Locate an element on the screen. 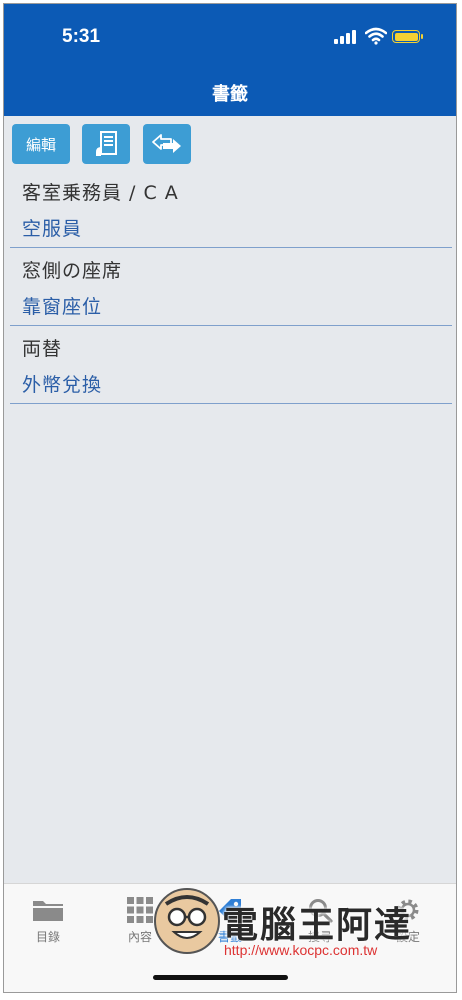 Image resolution: width=462 pixels, height=1000 pixels. swap-language-button is located at coordinates (167, 144).